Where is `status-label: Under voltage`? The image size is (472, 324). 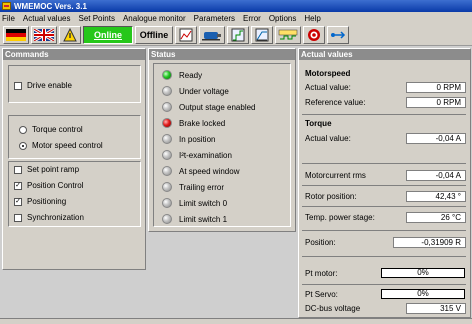 status-label: Under voltage is located at coordinates (204, 91).